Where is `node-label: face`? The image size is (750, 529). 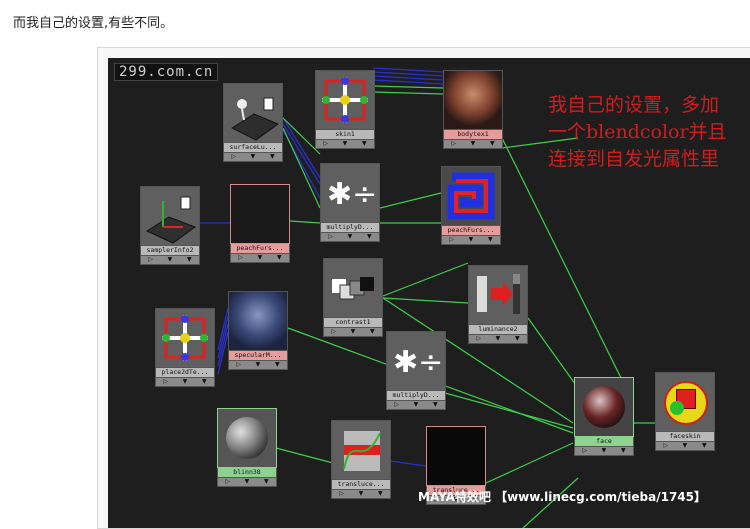
node-label: face is located at coordinates (604, 442).